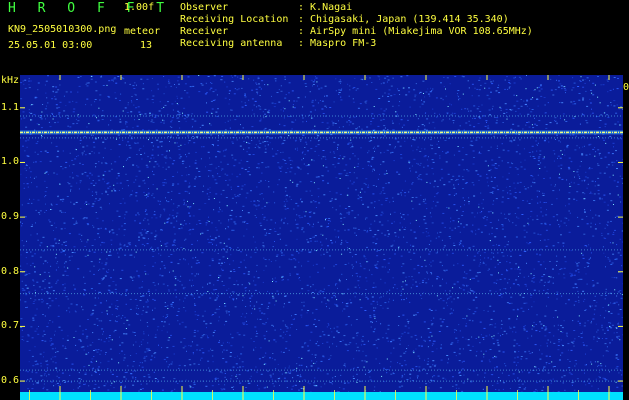 The image size is (629, 400). I want to click on y-tick-label-3: 0.8, so click(10, 271).